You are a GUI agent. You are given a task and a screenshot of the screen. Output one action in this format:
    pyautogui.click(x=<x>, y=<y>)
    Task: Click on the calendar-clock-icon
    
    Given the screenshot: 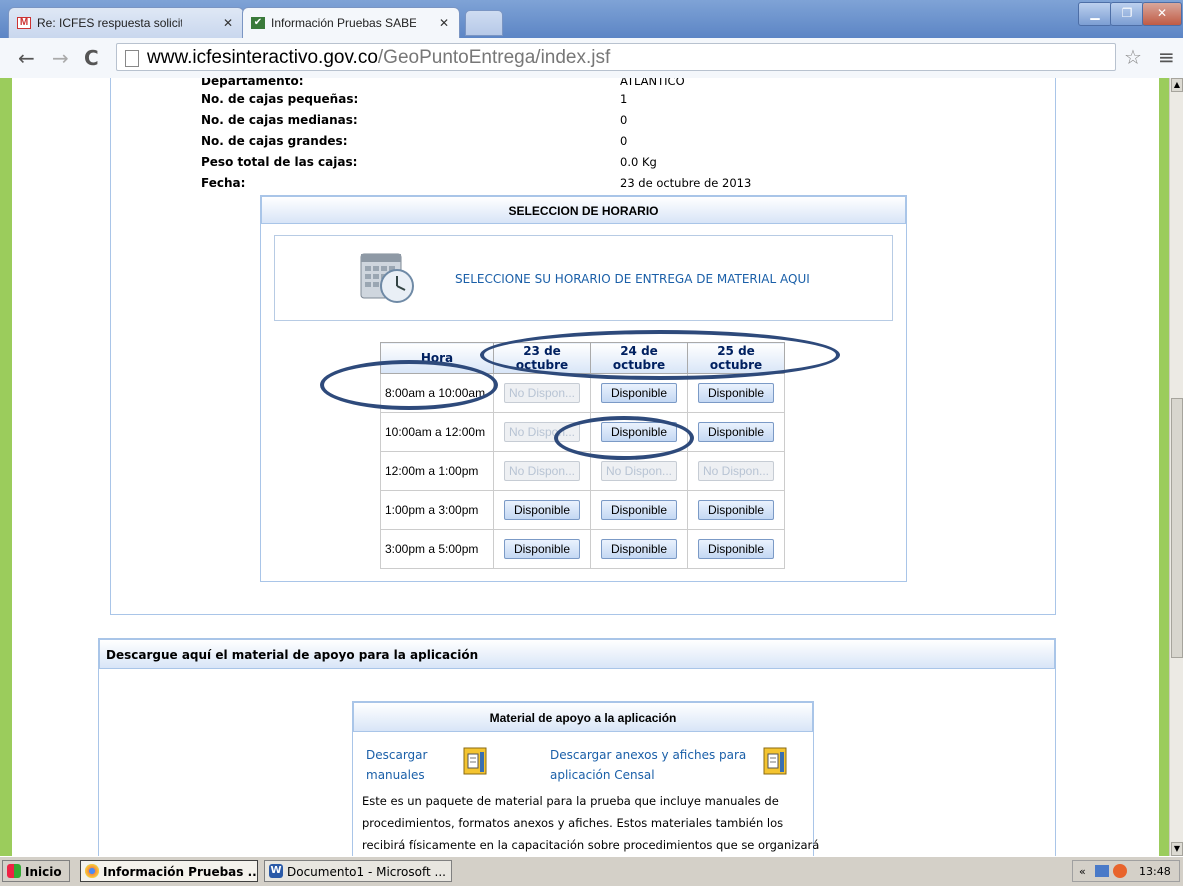 What is the action you would take?
    pyautogui.click(x=387, y=278)
    